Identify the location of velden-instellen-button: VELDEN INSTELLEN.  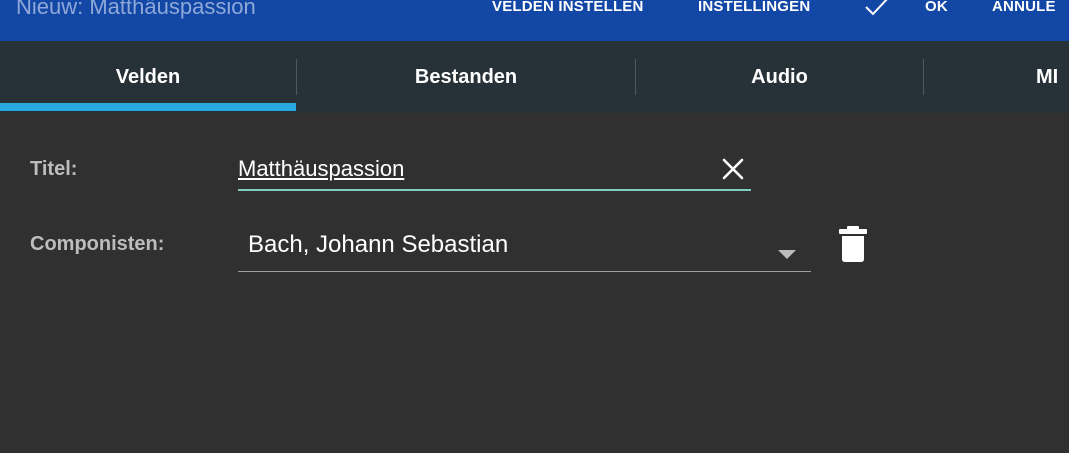
(568, 9).